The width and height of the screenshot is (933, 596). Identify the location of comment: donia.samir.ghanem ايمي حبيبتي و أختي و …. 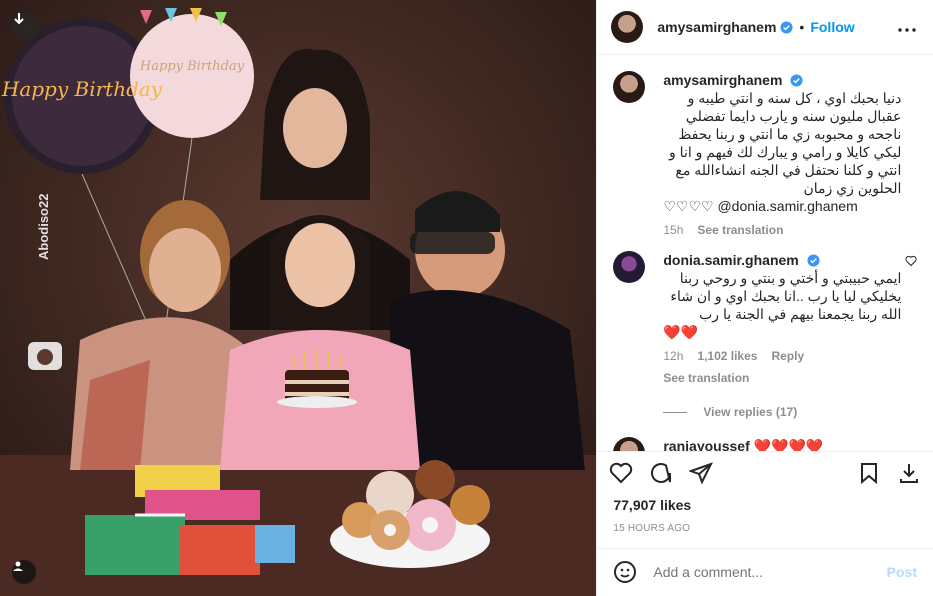
(765, 318).